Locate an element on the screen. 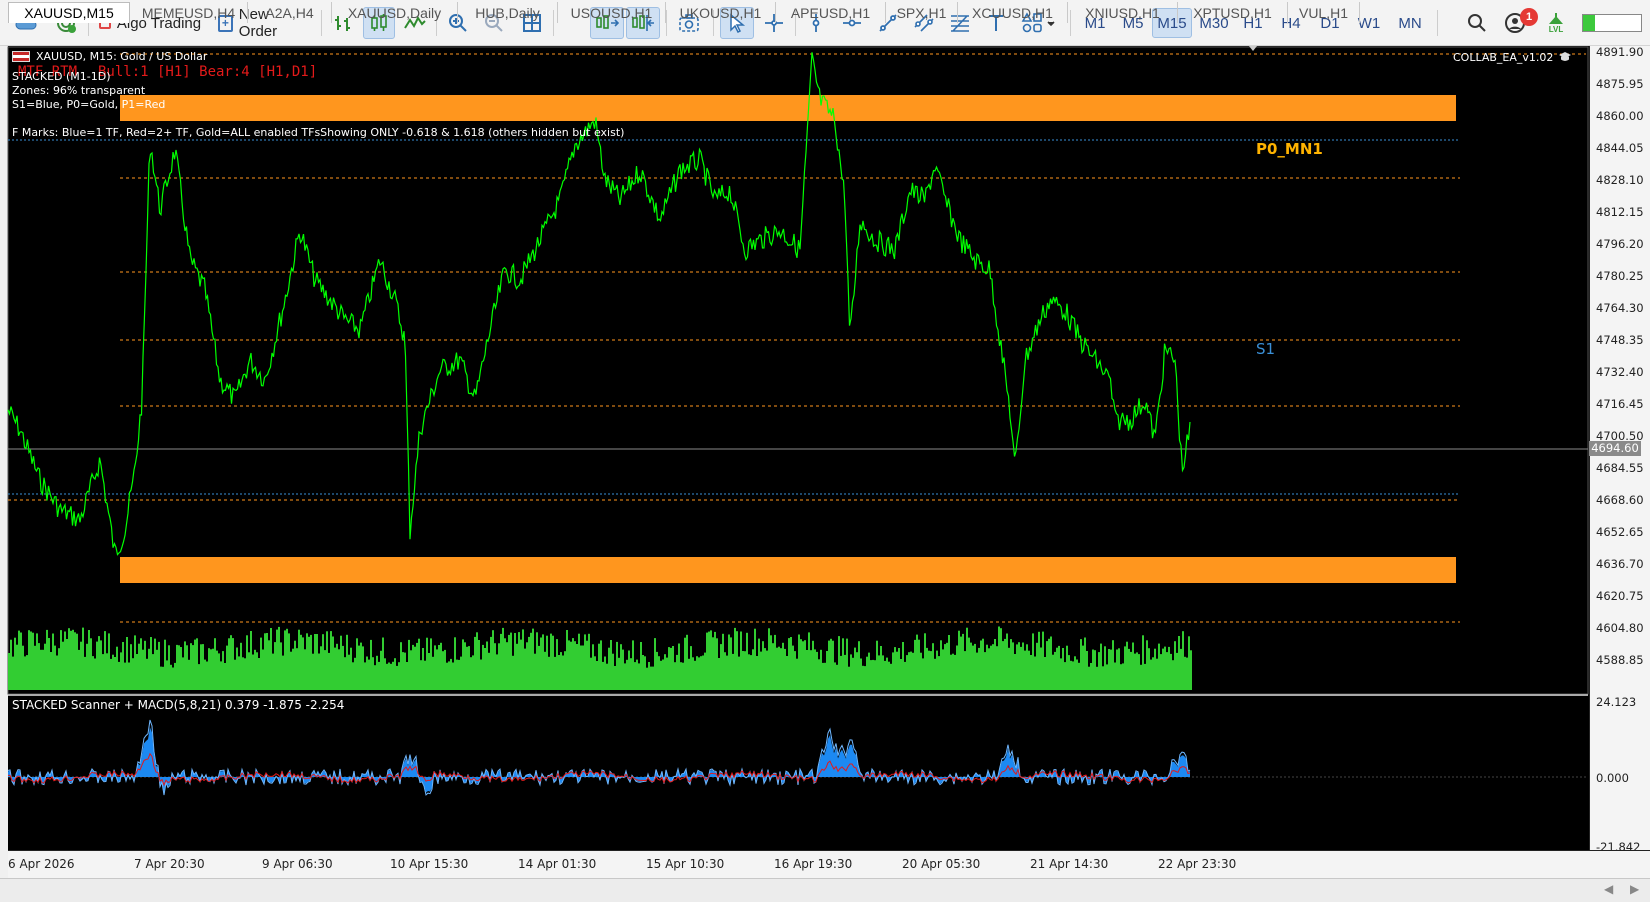 This screenshot has height=902, width=1650. chart-title-row: XAUUSD, M15: Gold / US Dollar is located at coordinates (109, 56).